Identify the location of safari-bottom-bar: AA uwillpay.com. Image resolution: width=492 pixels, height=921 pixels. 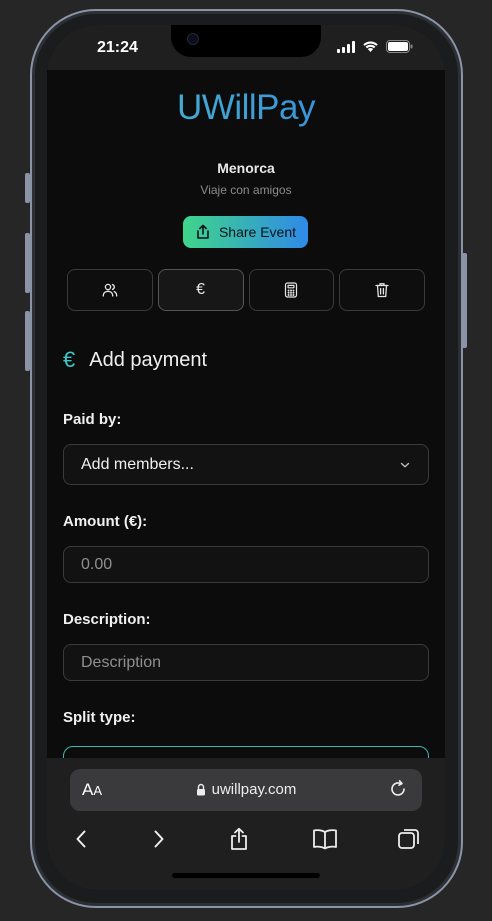
(246, 824).